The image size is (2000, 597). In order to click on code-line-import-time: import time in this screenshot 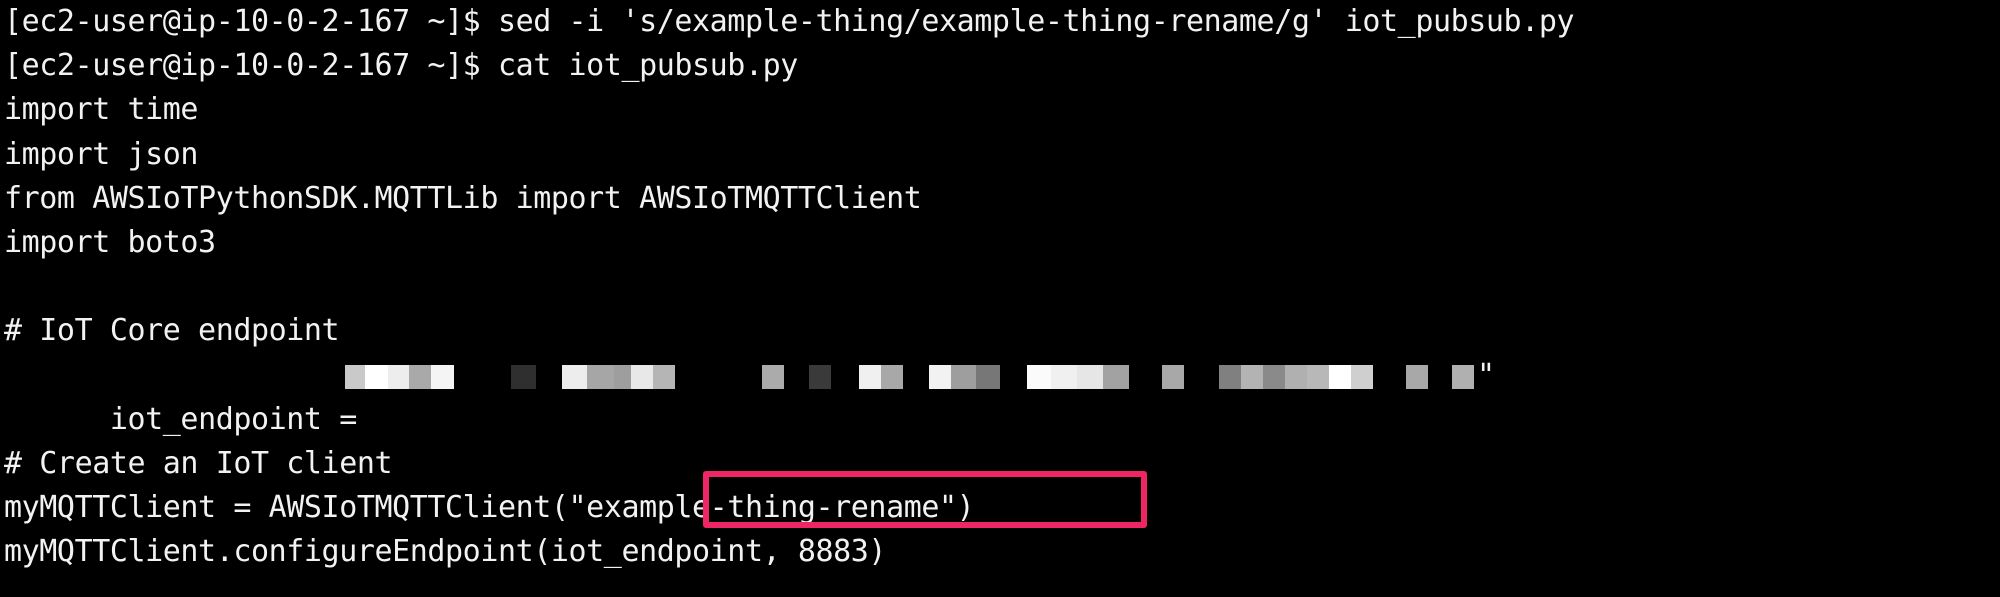, I will do `click(101, 110)`.